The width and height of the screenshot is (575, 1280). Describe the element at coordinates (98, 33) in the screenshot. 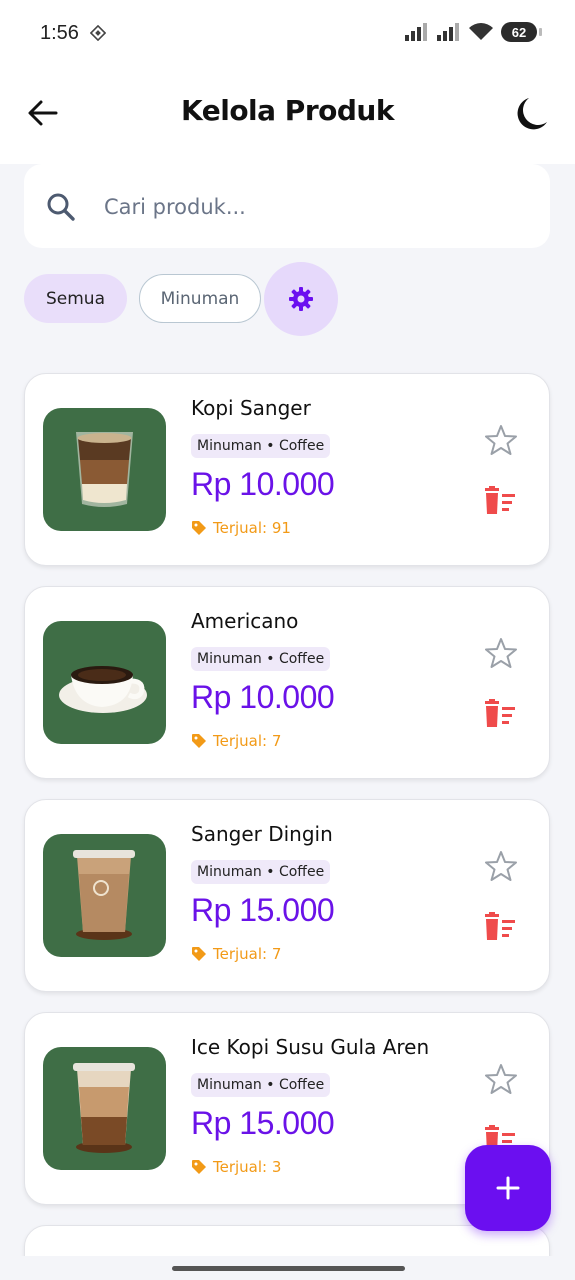

I see `notification-icon` at that location.